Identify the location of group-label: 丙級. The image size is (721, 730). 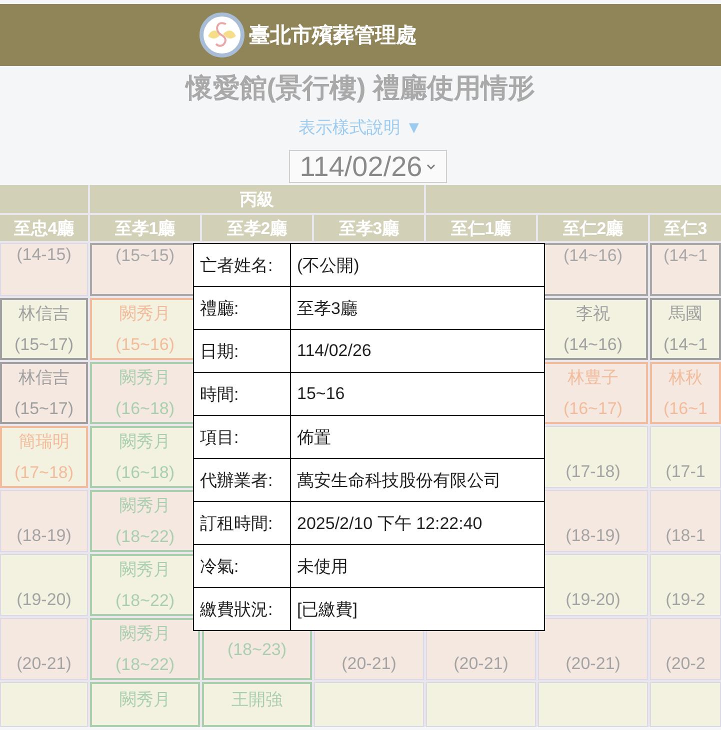
(257, 199).